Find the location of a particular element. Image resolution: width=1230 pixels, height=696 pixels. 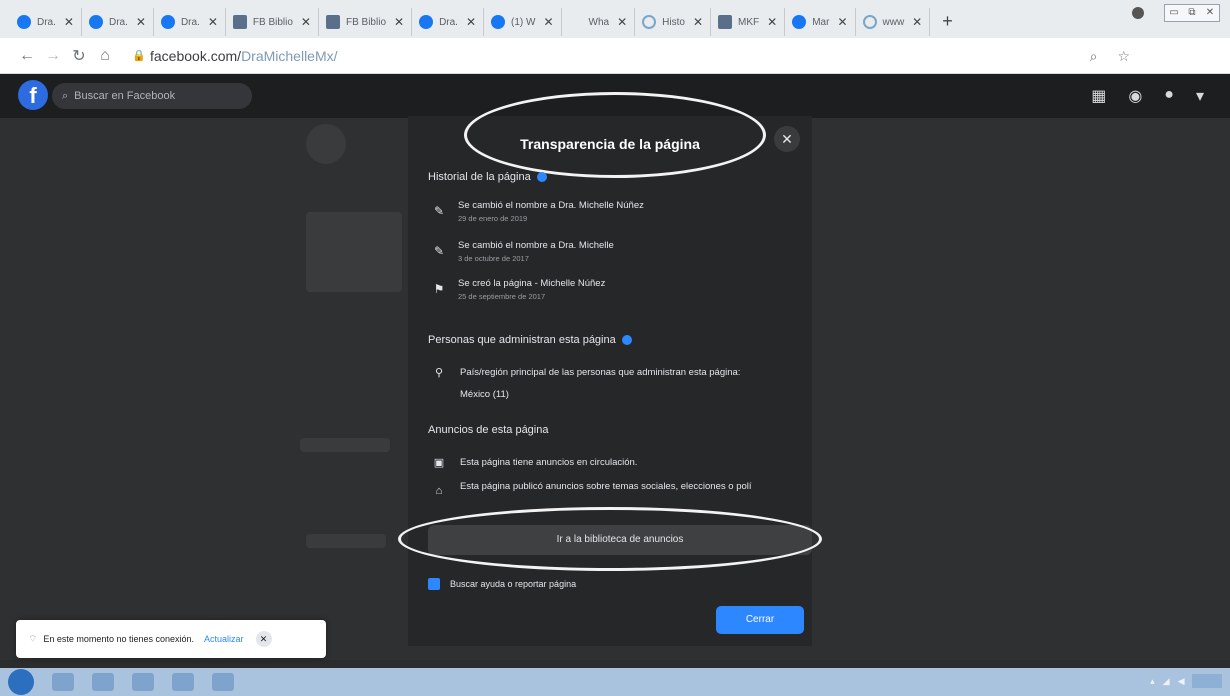

close-toast-icon: ✕ is located at coordinates (263, 639).